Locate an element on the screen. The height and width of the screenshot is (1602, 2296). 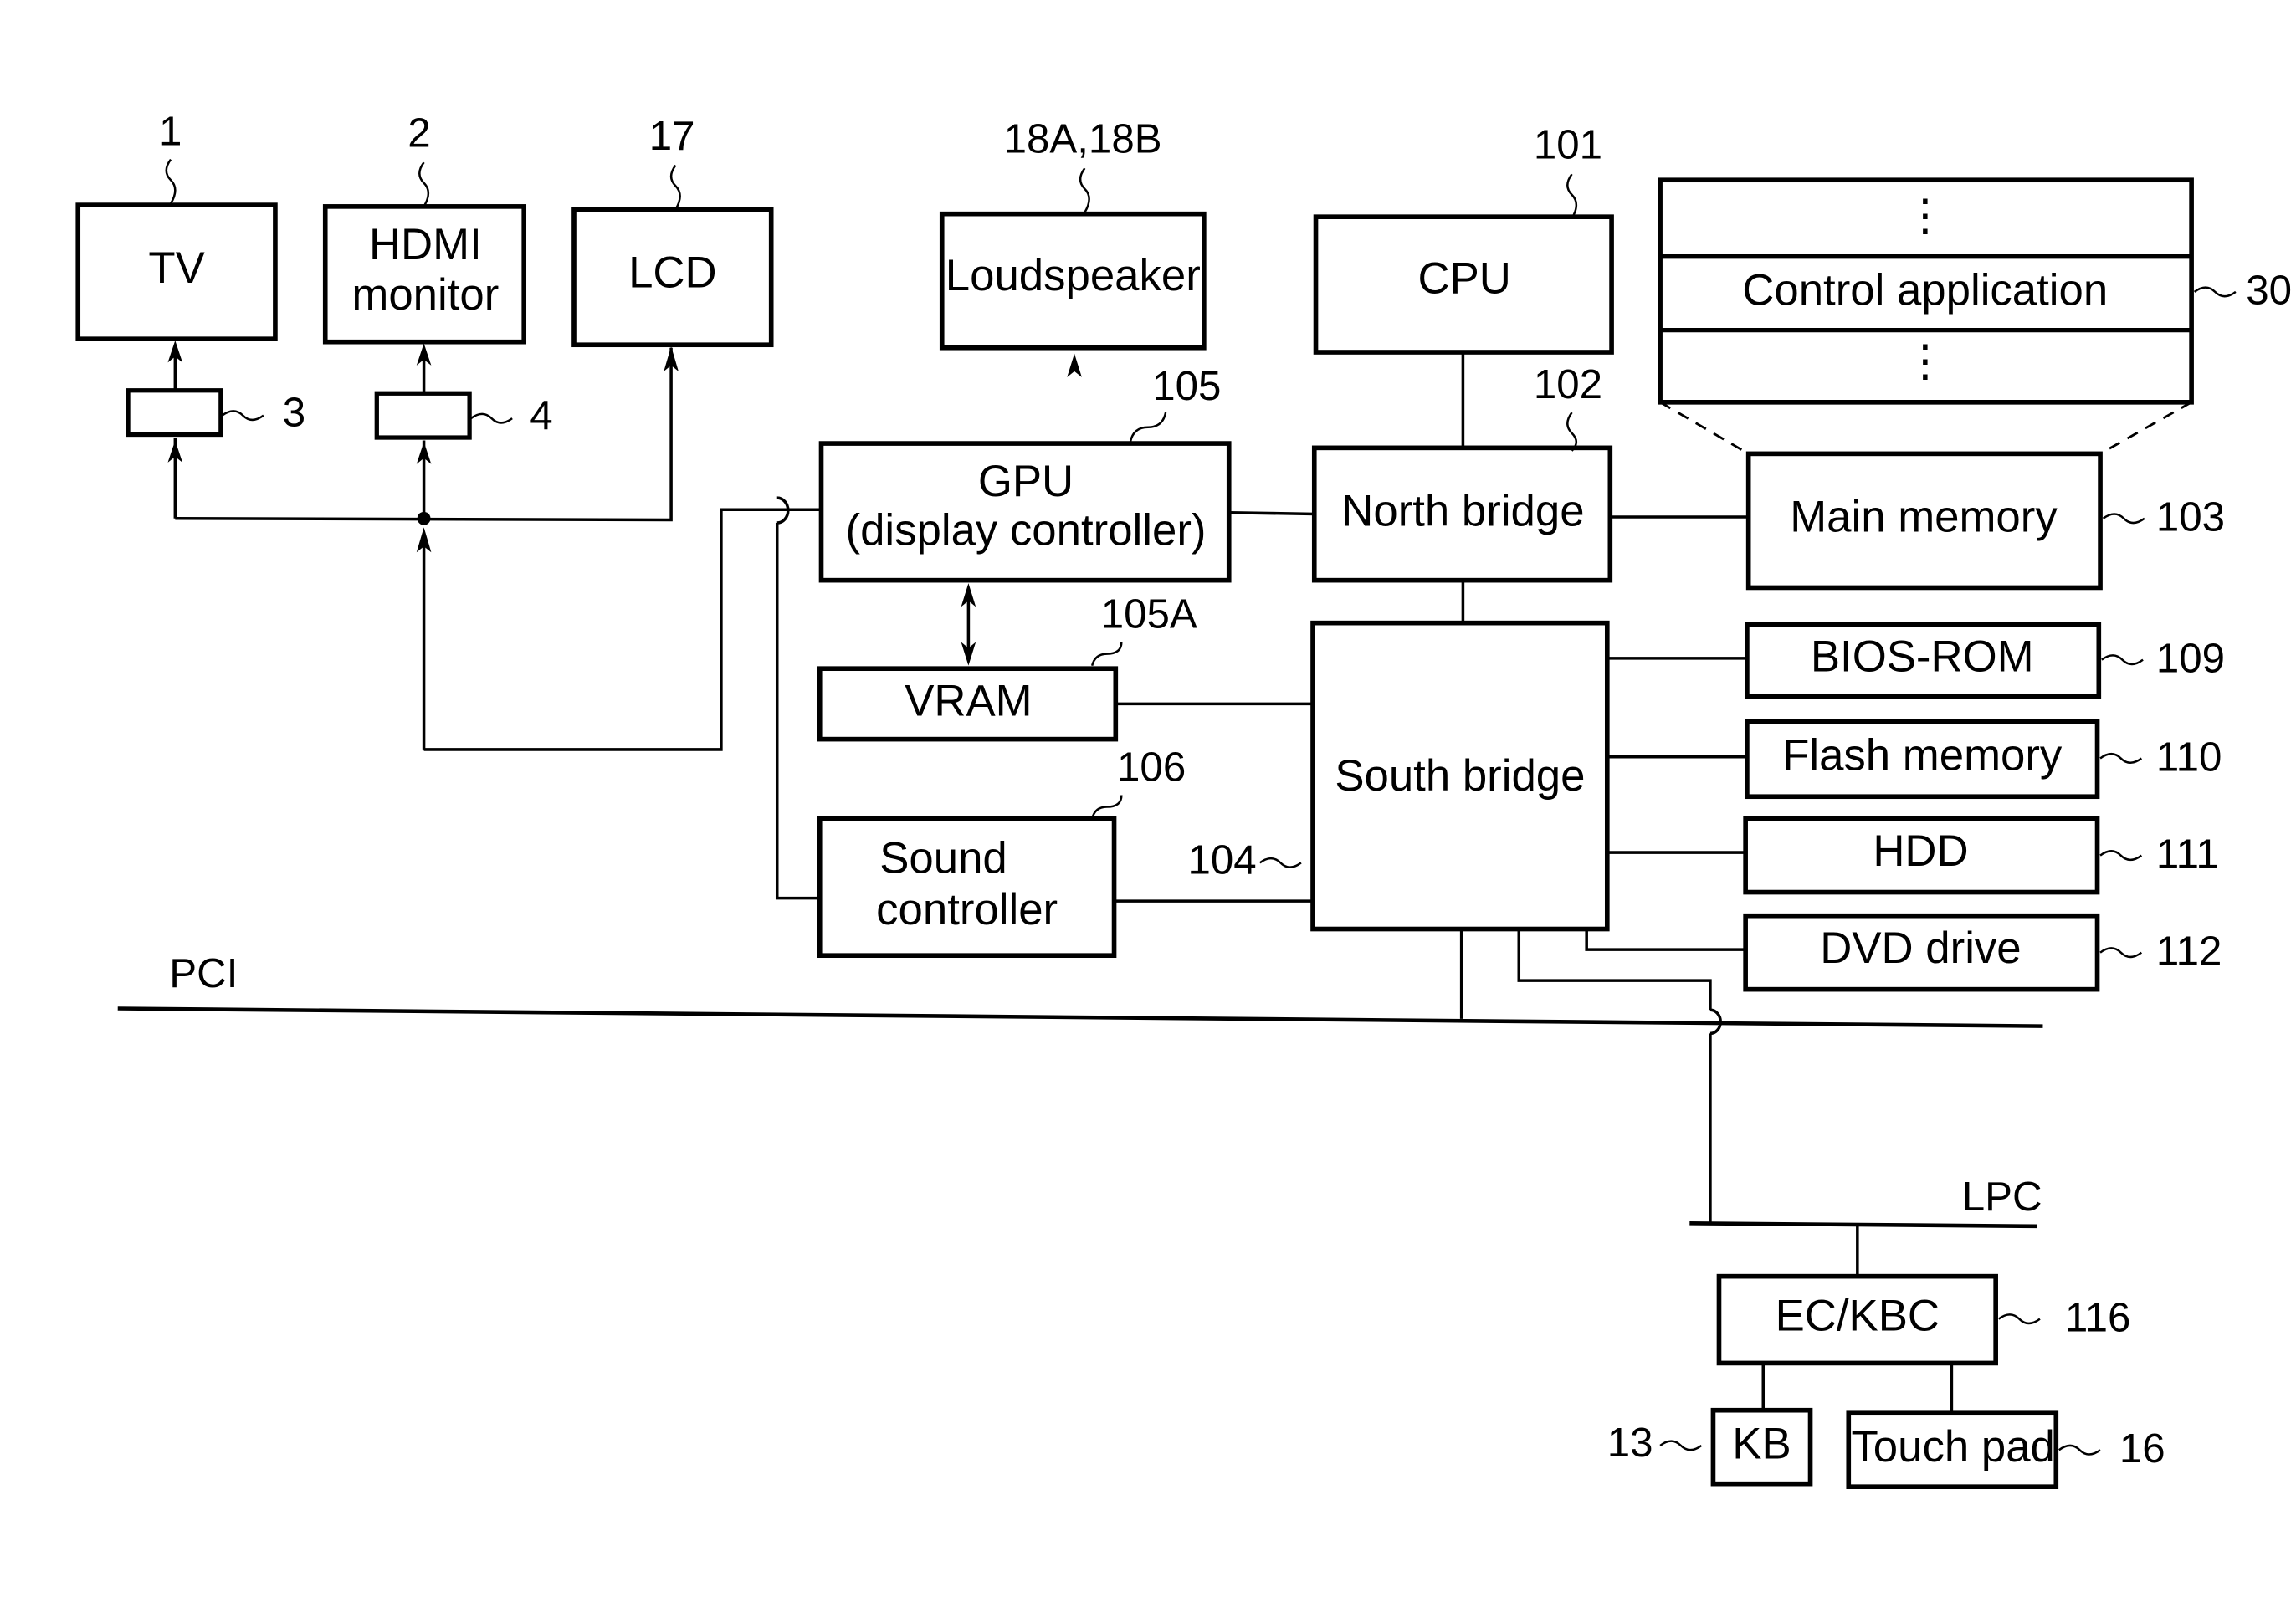
sound-controller-line2: controller is located at coordinates (967, 909).